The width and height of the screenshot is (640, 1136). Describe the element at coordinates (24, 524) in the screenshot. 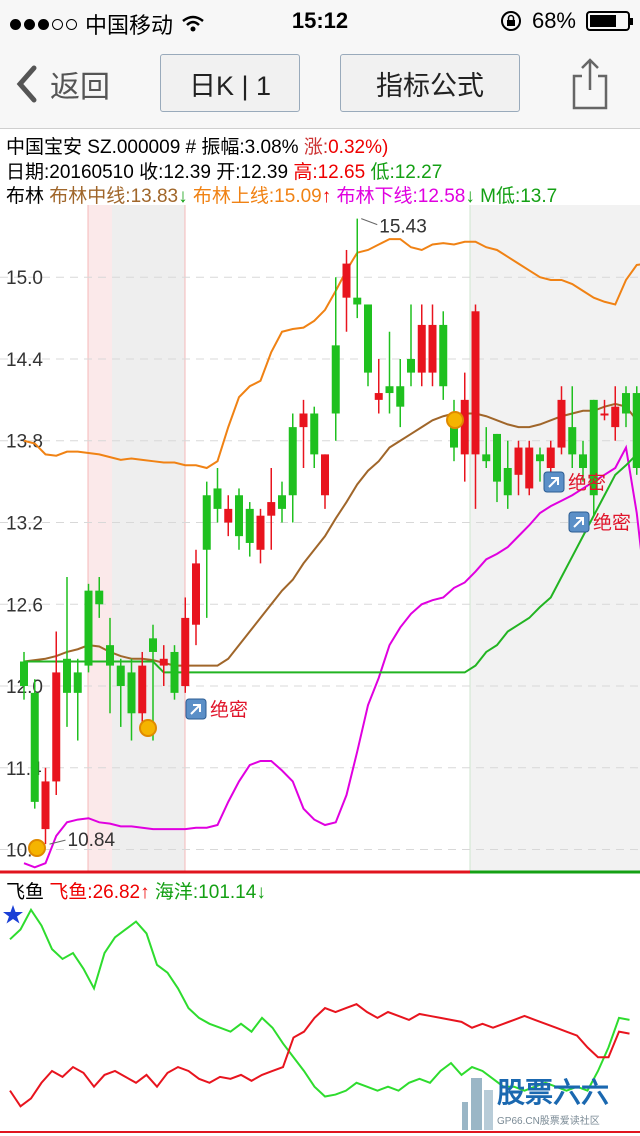

I see `y-tick-label: 13.2` at that location.